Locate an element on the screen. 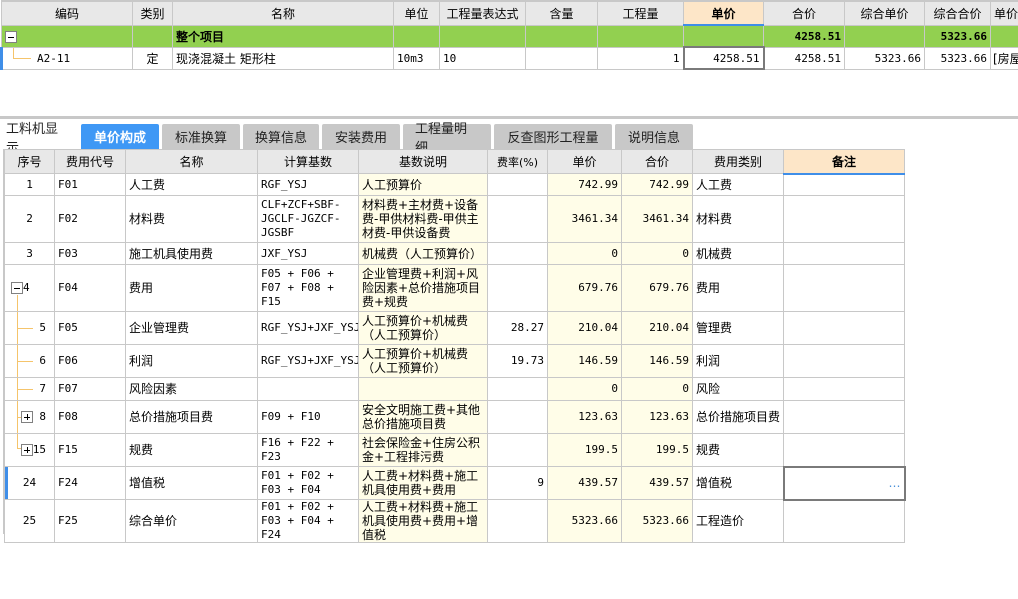 This screenshot has width=1018, height=599. row-seq: 6 is located at coordinates (29, 361).